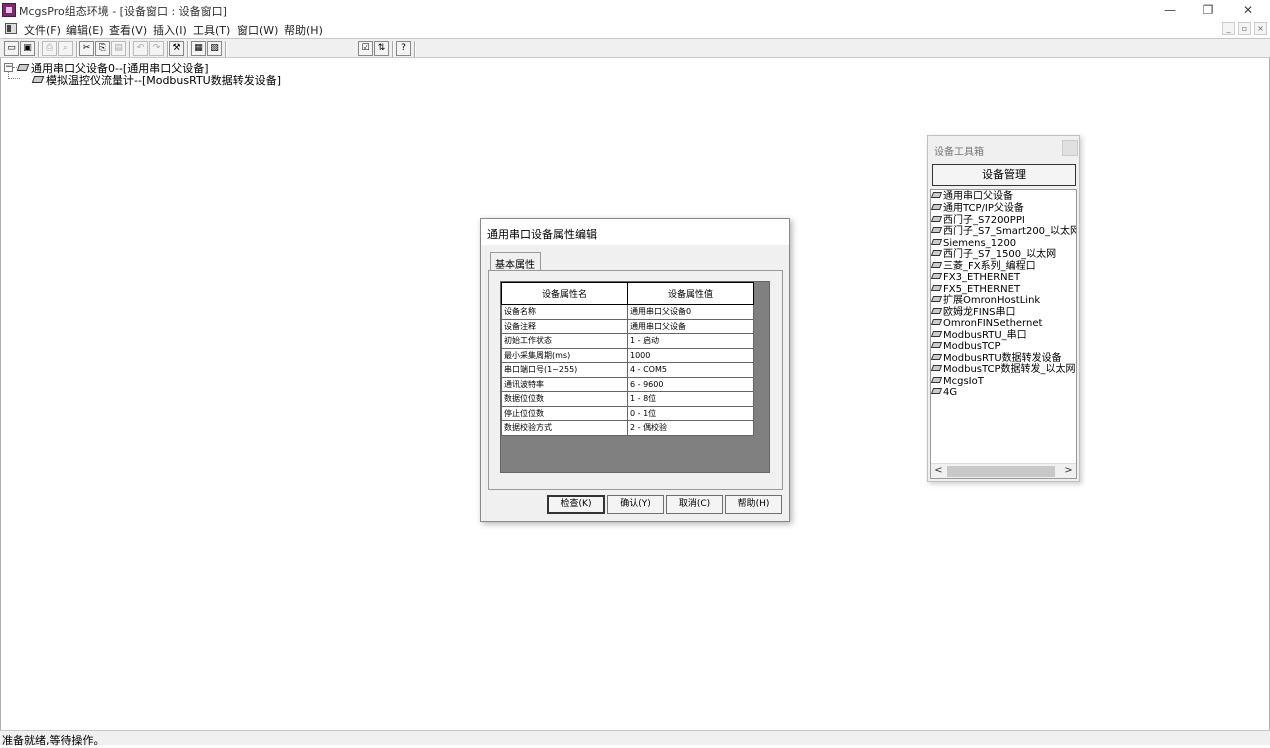 The width and height of the screenshot is (1270, 748). Describe the element at coordinates (365, 48) in the screenshot. I see `check-icon: ☑` at that location.